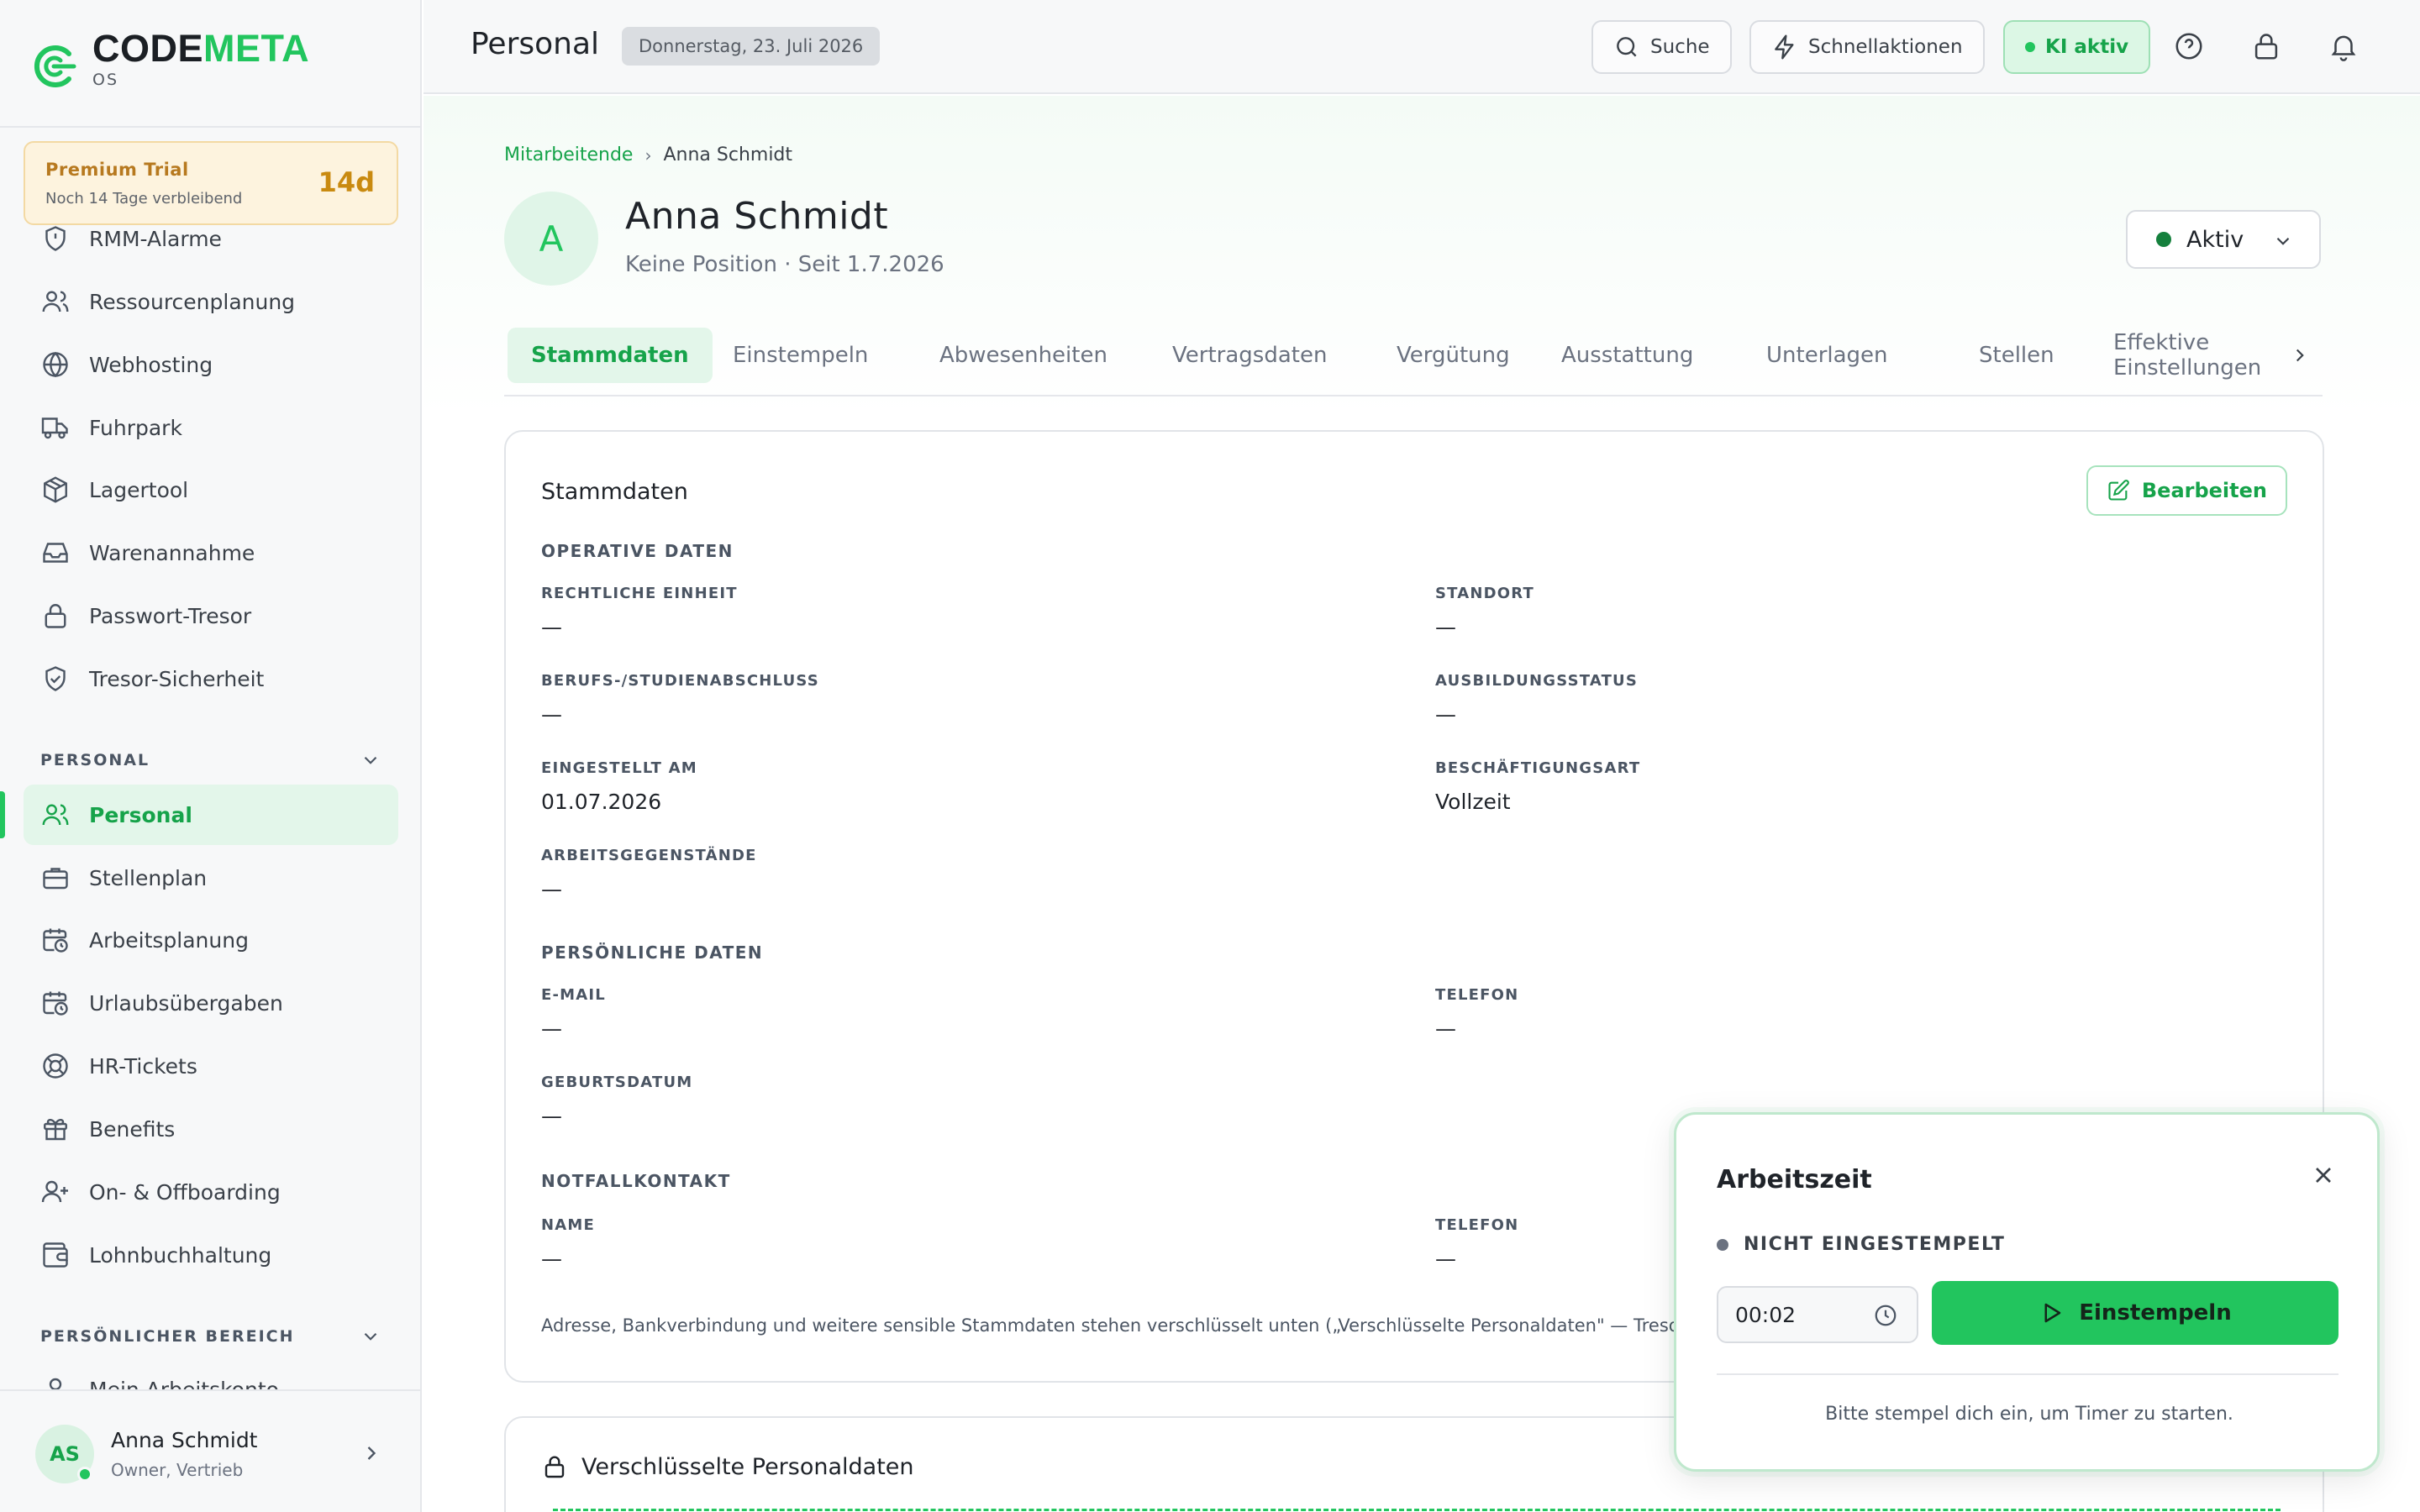  I want to click on user-menu: AS Anna Schmidt Owner, Vertrieb, so click(210, 1450).